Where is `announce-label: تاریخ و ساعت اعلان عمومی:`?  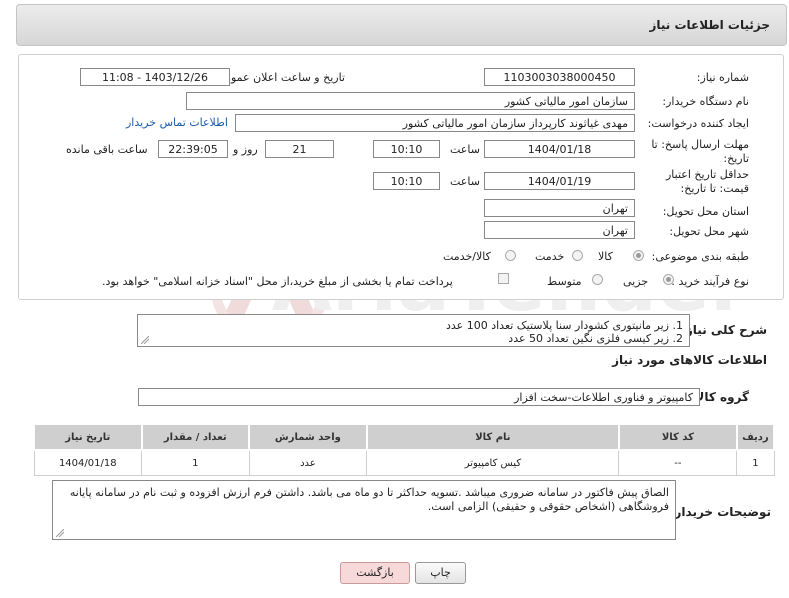 announce-label: تاریخ و ساعت اعلان عمومی: is located at coordinates (278, 77).